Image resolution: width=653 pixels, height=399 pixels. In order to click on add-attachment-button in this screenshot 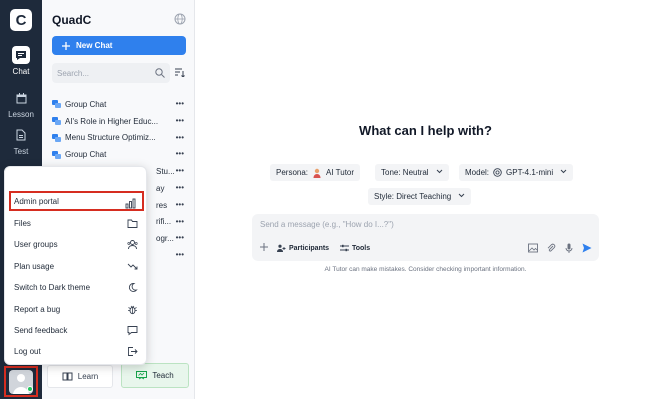, I will do `click(264, 248)`.